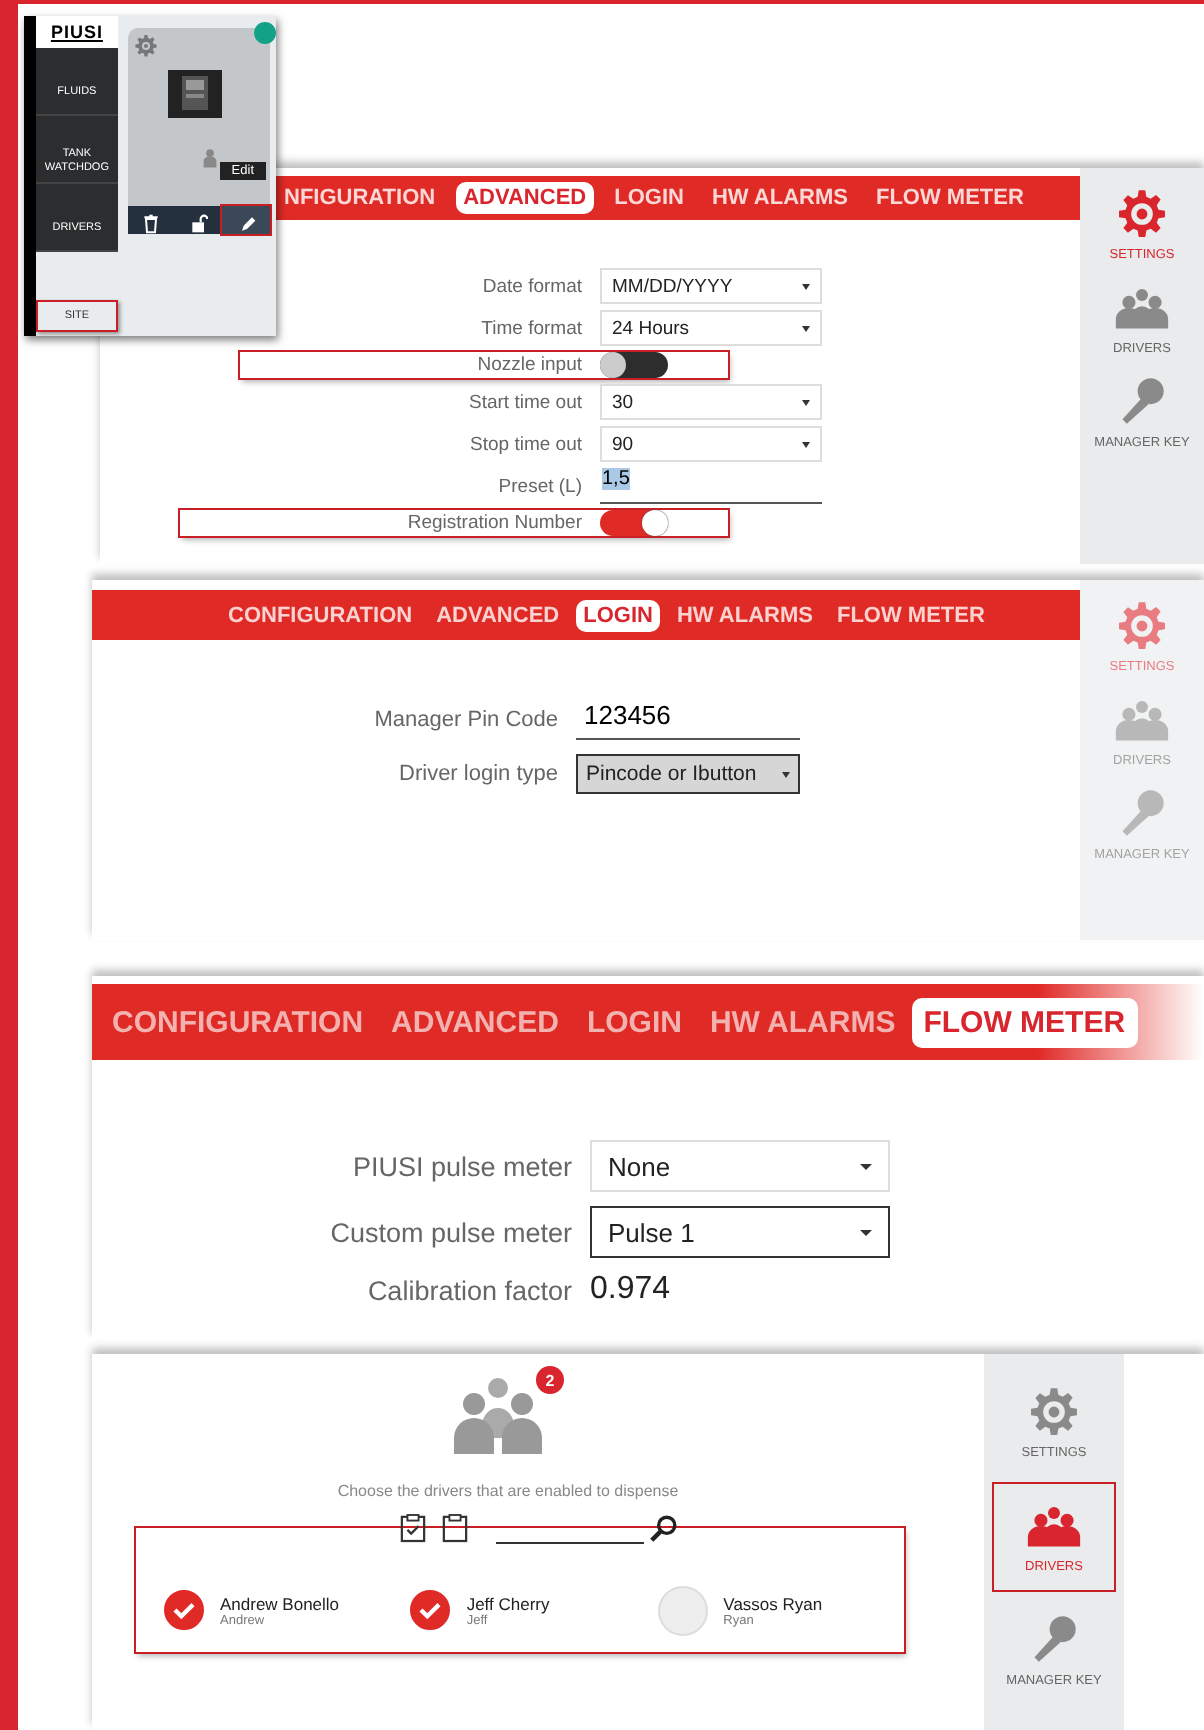 This screenshot has width=1204, height=1730. What do you see at coordinates (461, 1166) in the screenshot?
I see `field-label: PIUSI pulse meter` at bounding box center [461, 1166].